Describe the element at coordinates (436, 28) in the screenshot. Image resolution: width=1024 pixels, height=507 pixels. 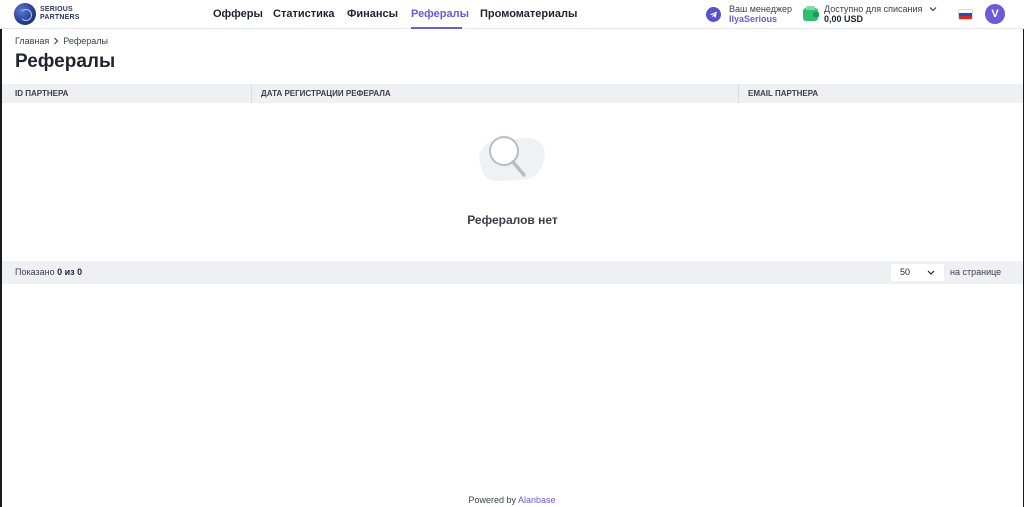
I see `nav-active-indicator` at that location.